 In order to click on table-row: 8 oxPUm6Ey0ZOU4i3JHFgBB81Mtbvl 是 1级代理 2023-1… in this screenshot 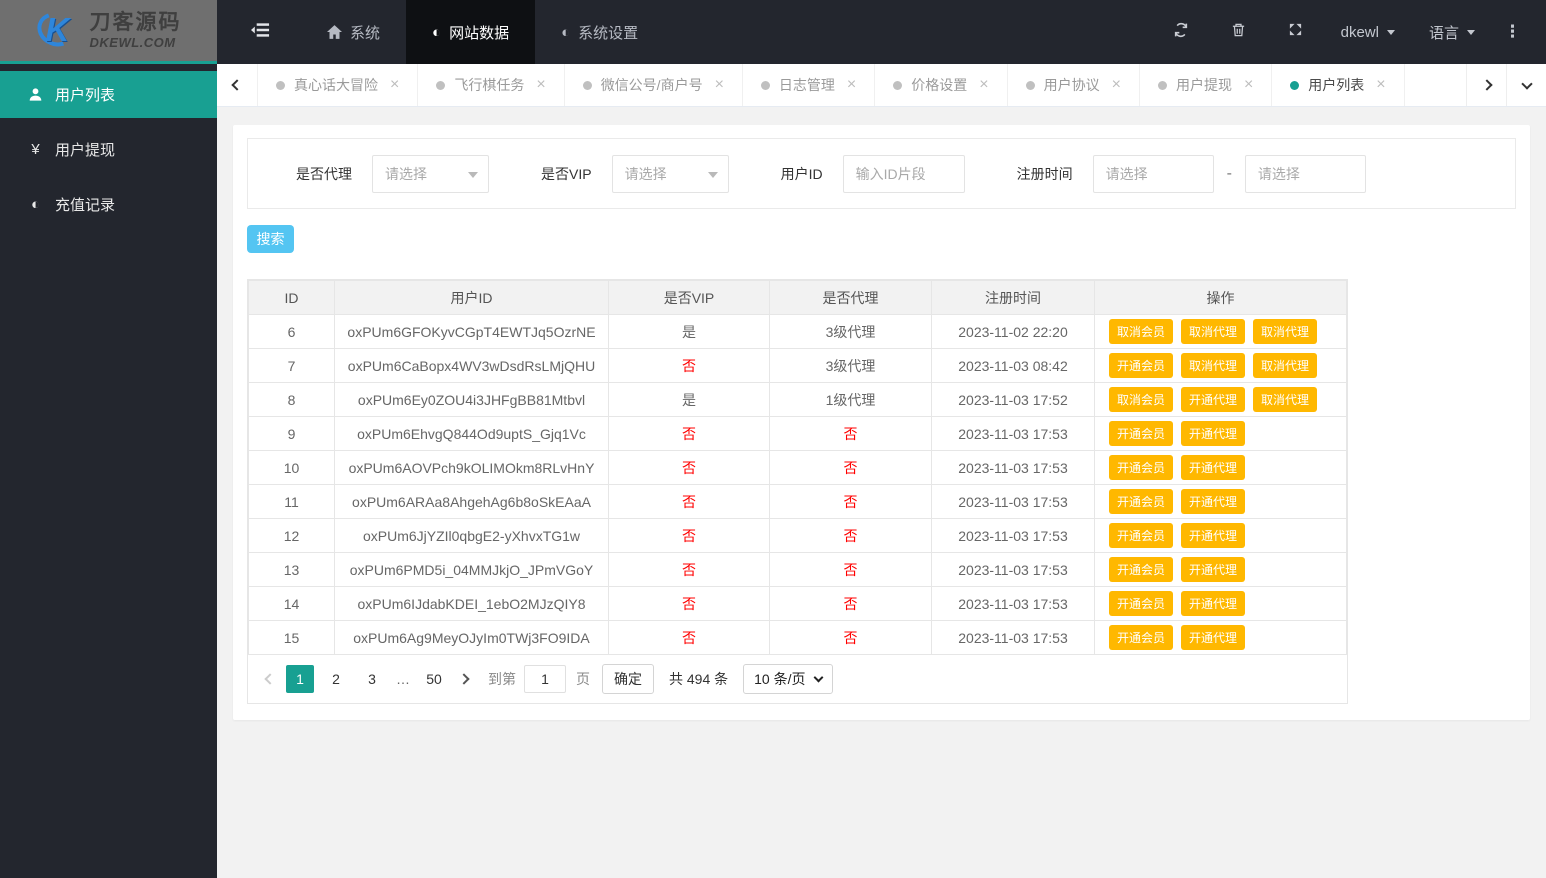, I will do `click(797, 399)`.